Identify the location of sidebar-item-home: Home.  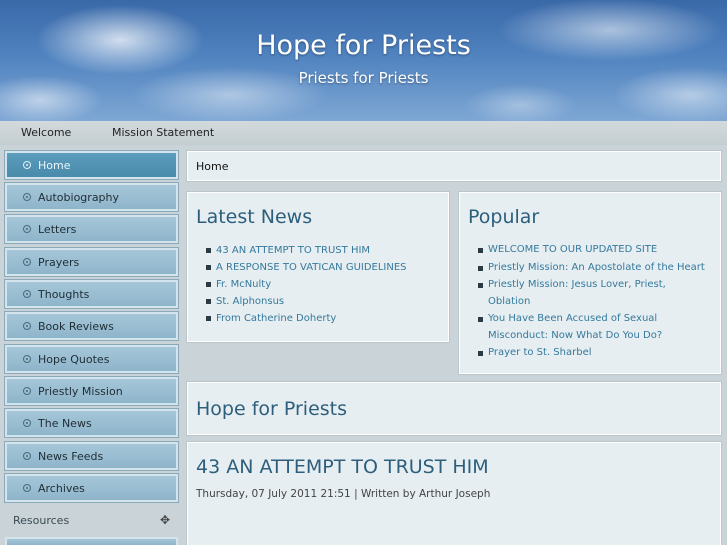
(91, 165).